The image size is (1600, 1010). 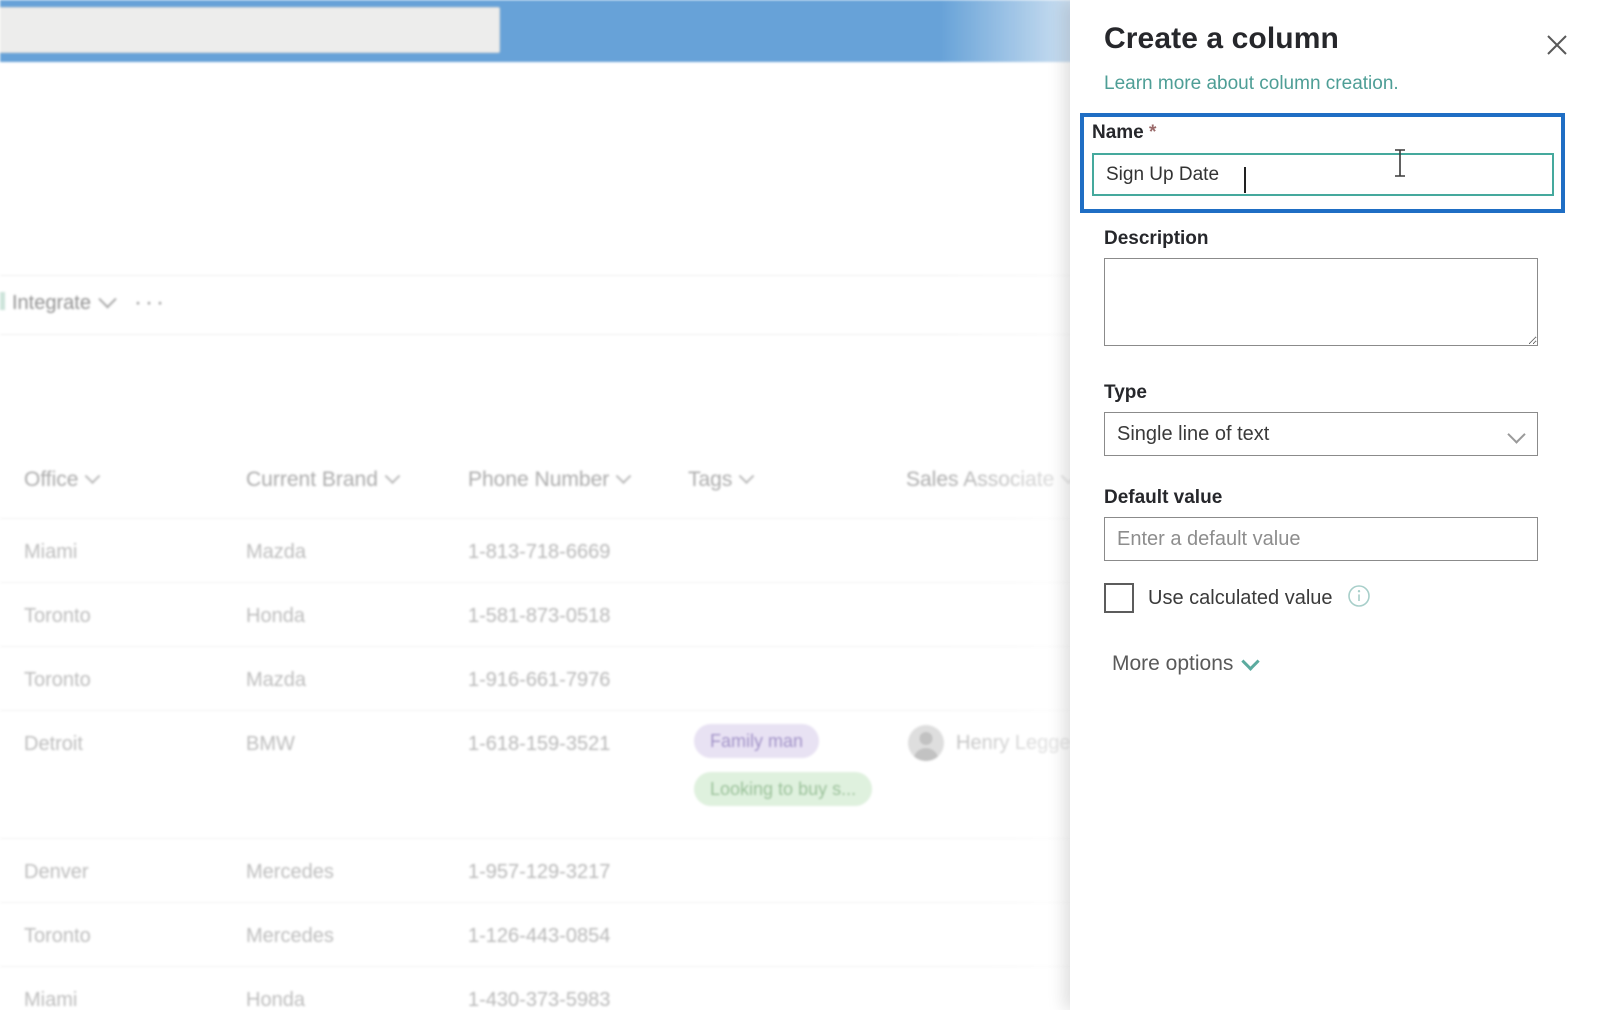 I want to click on table-row: Denver Mercedes 1-957-129-3217, so click(x=540, y=870).